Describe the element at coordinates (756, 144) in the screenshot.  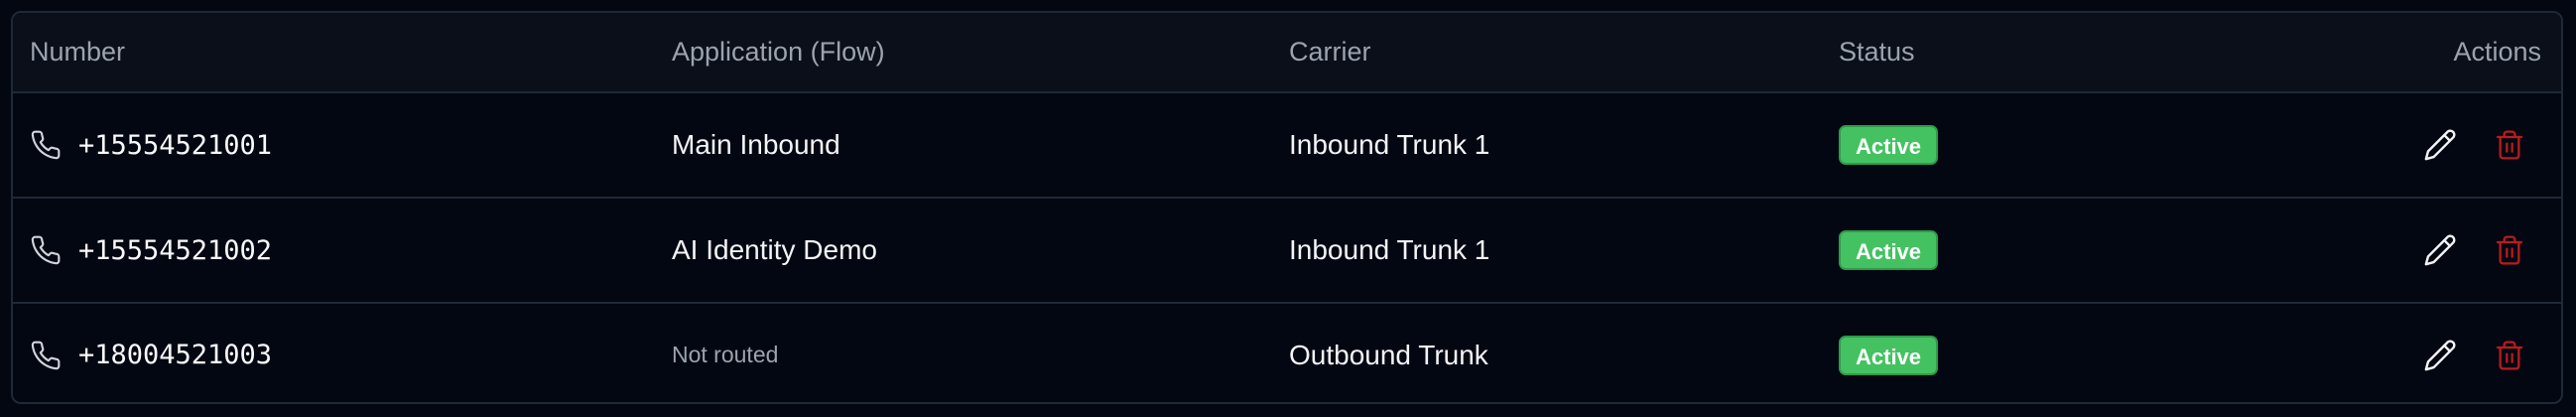
I see `application-cell: Main Inbound` at that location.